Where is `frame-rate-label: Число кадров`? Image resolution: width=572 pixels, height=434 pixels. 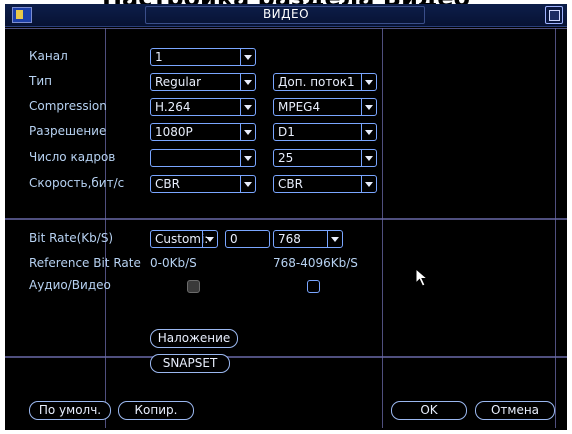 frame-rate-label: Число кадров is located at coordinates (72, 157).